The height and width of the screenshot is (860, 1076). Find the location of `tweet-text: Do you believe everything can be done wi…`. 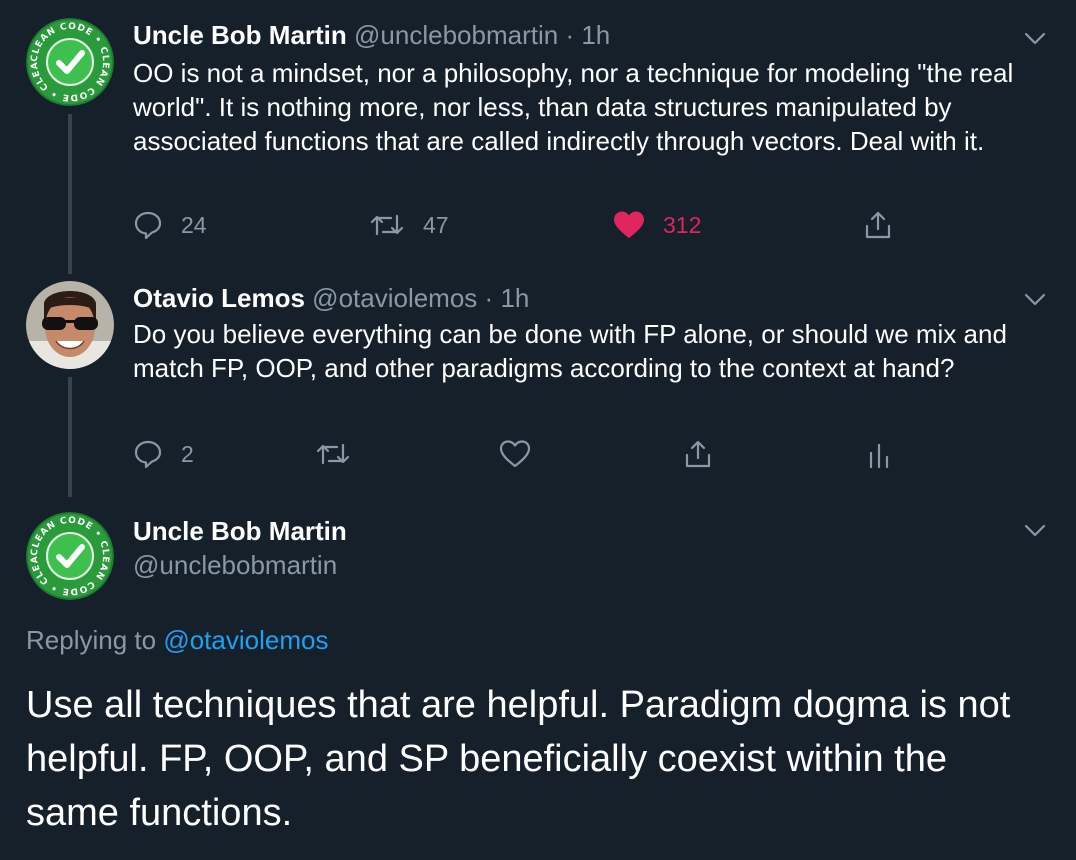

tweet-text: Do you believe everything can be done wi… is located at coordinates (570, 351).